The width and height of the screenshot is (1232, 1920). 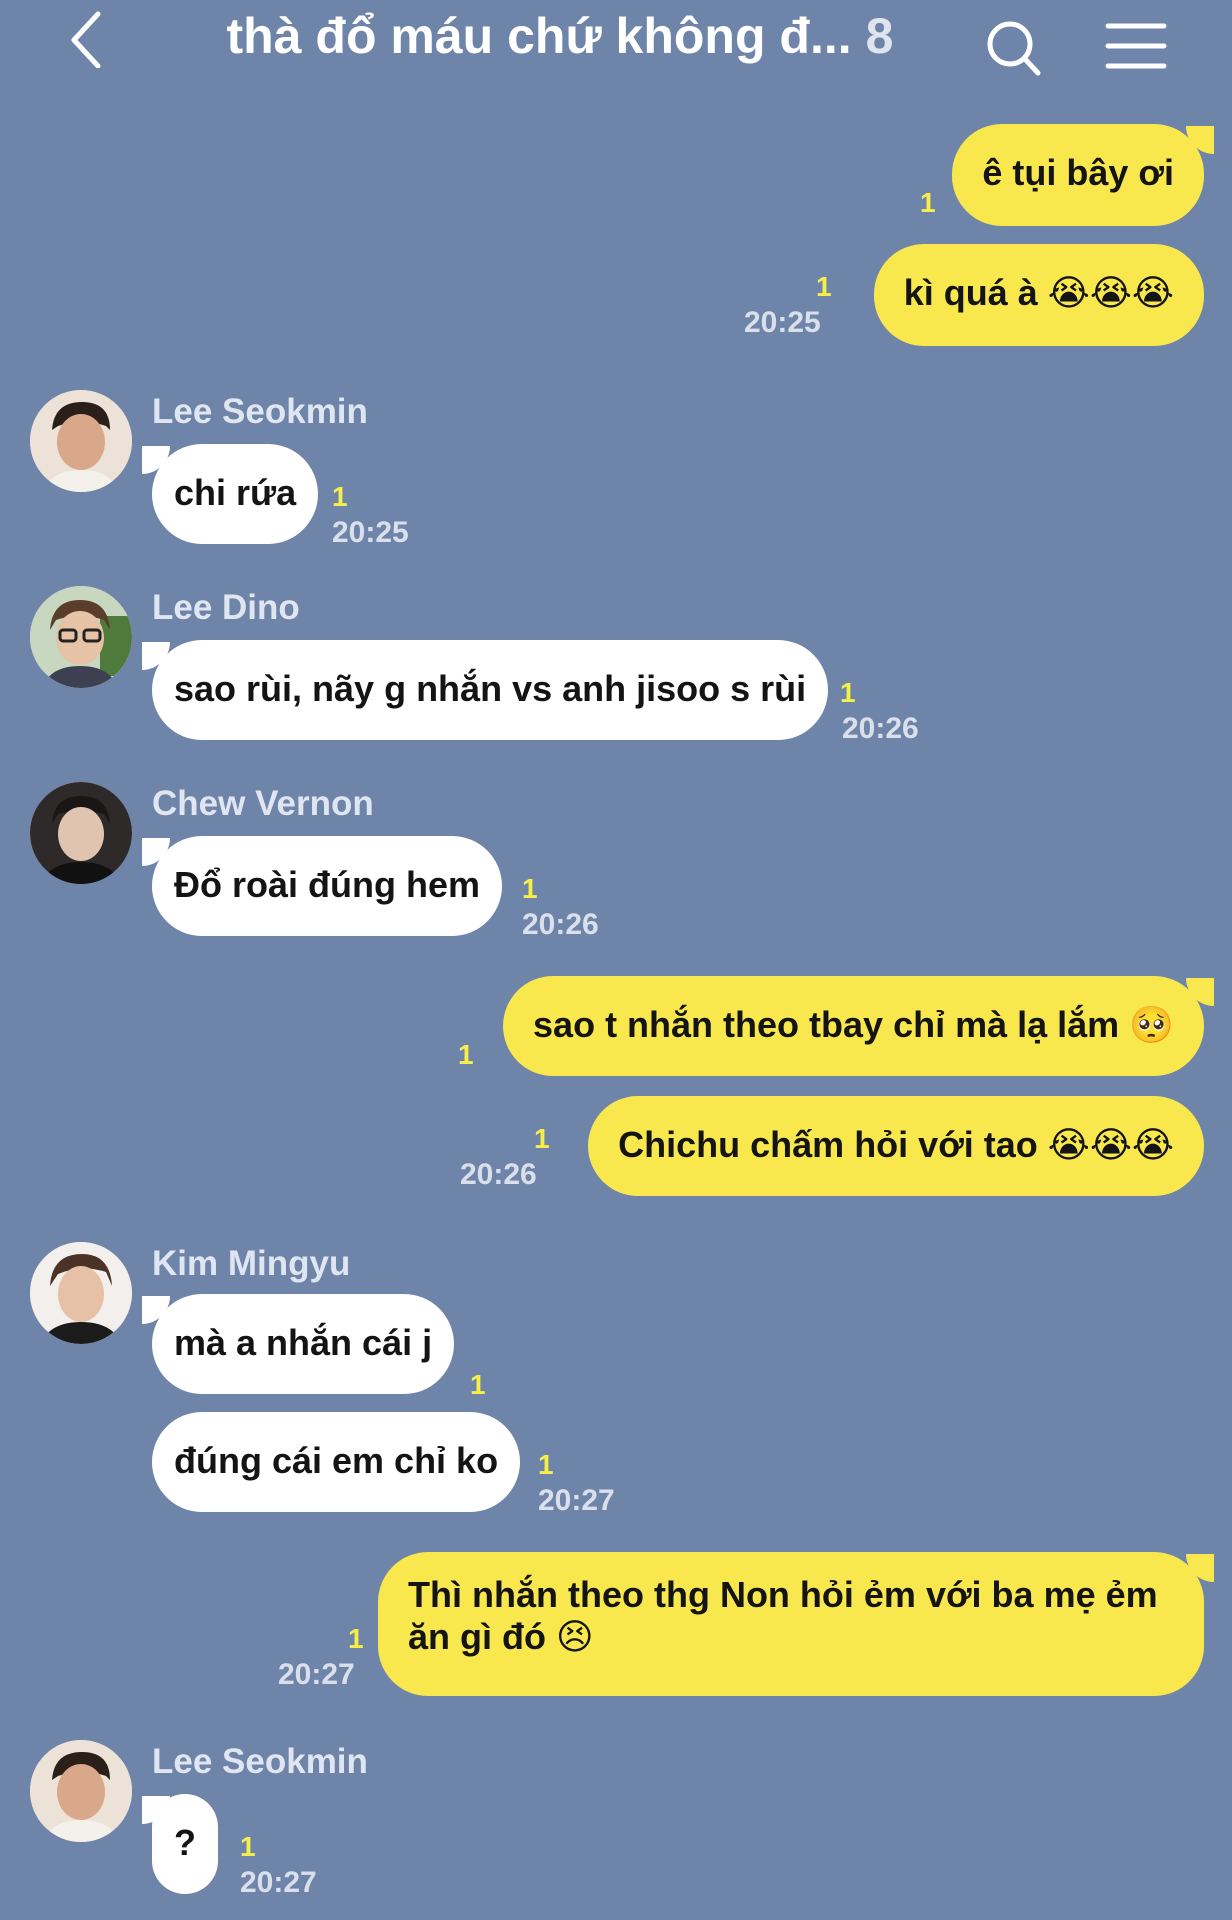 I want to click on search-button, so click(x=1014, y=48).